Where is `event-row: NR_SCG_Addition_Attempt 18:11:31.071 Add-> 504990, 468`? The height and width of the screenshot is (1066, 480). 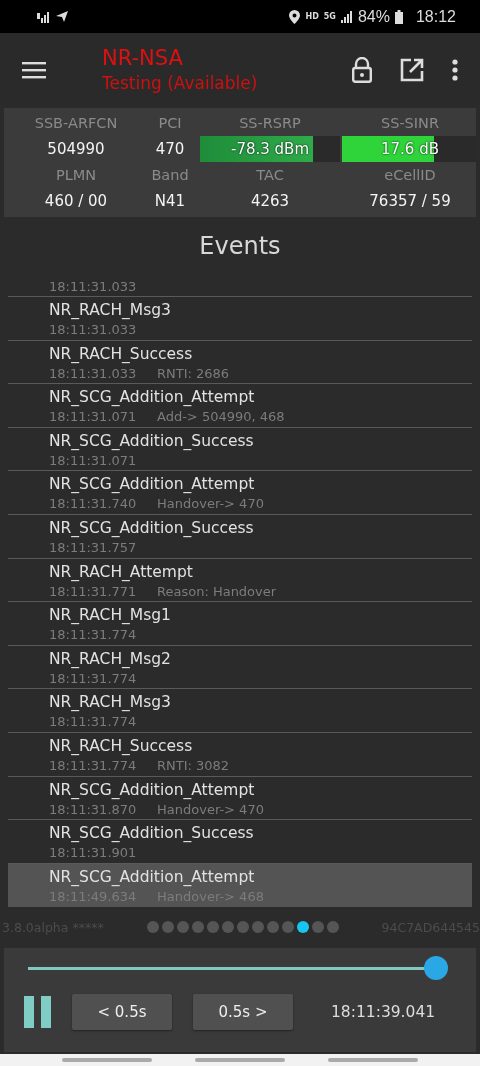
event-row: NR_SCG_Addition_Attempt 18:11:31.071 Add-> 504990, 468 is located at coordinates (240, 406).